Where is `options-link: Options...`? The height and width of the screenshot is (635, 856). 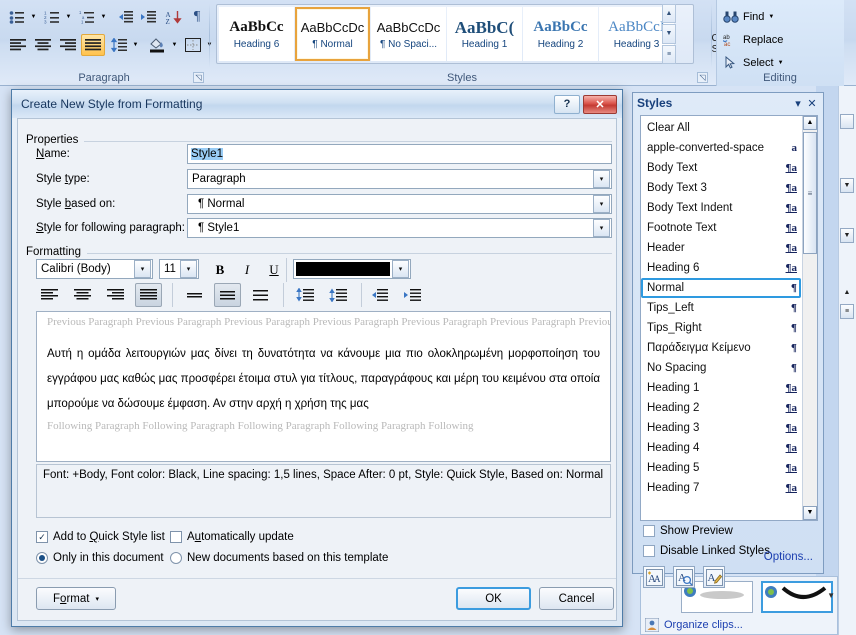
options-link: Options... is located at coordinates (788, 557).